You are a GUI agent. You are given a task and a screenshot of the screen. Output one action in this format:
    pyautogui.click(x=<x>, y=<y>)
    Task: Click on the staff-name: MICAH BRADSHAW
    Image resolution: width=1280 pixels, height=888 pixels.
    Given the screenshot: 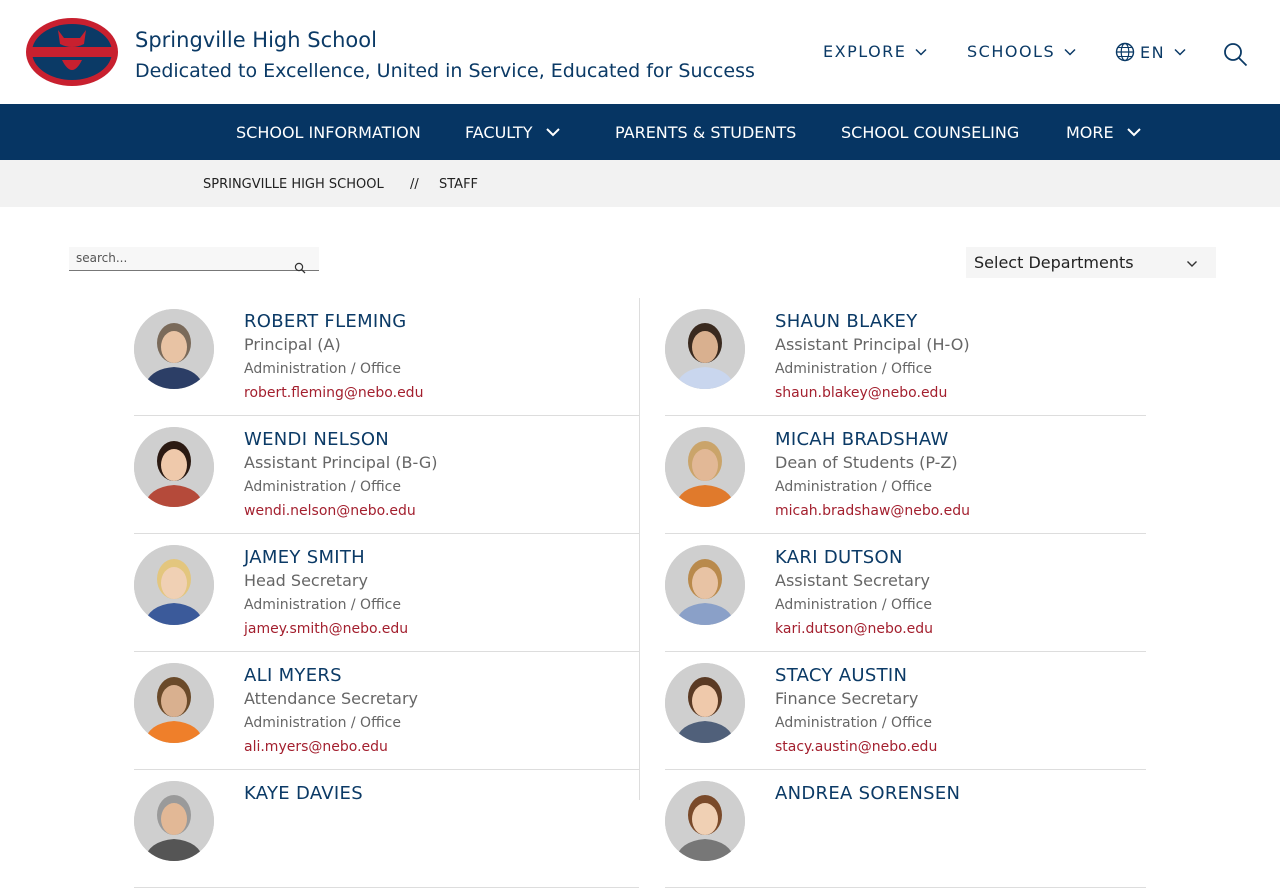 What is the action you would take?
    pyautogui.click(x=872, y=440)
    